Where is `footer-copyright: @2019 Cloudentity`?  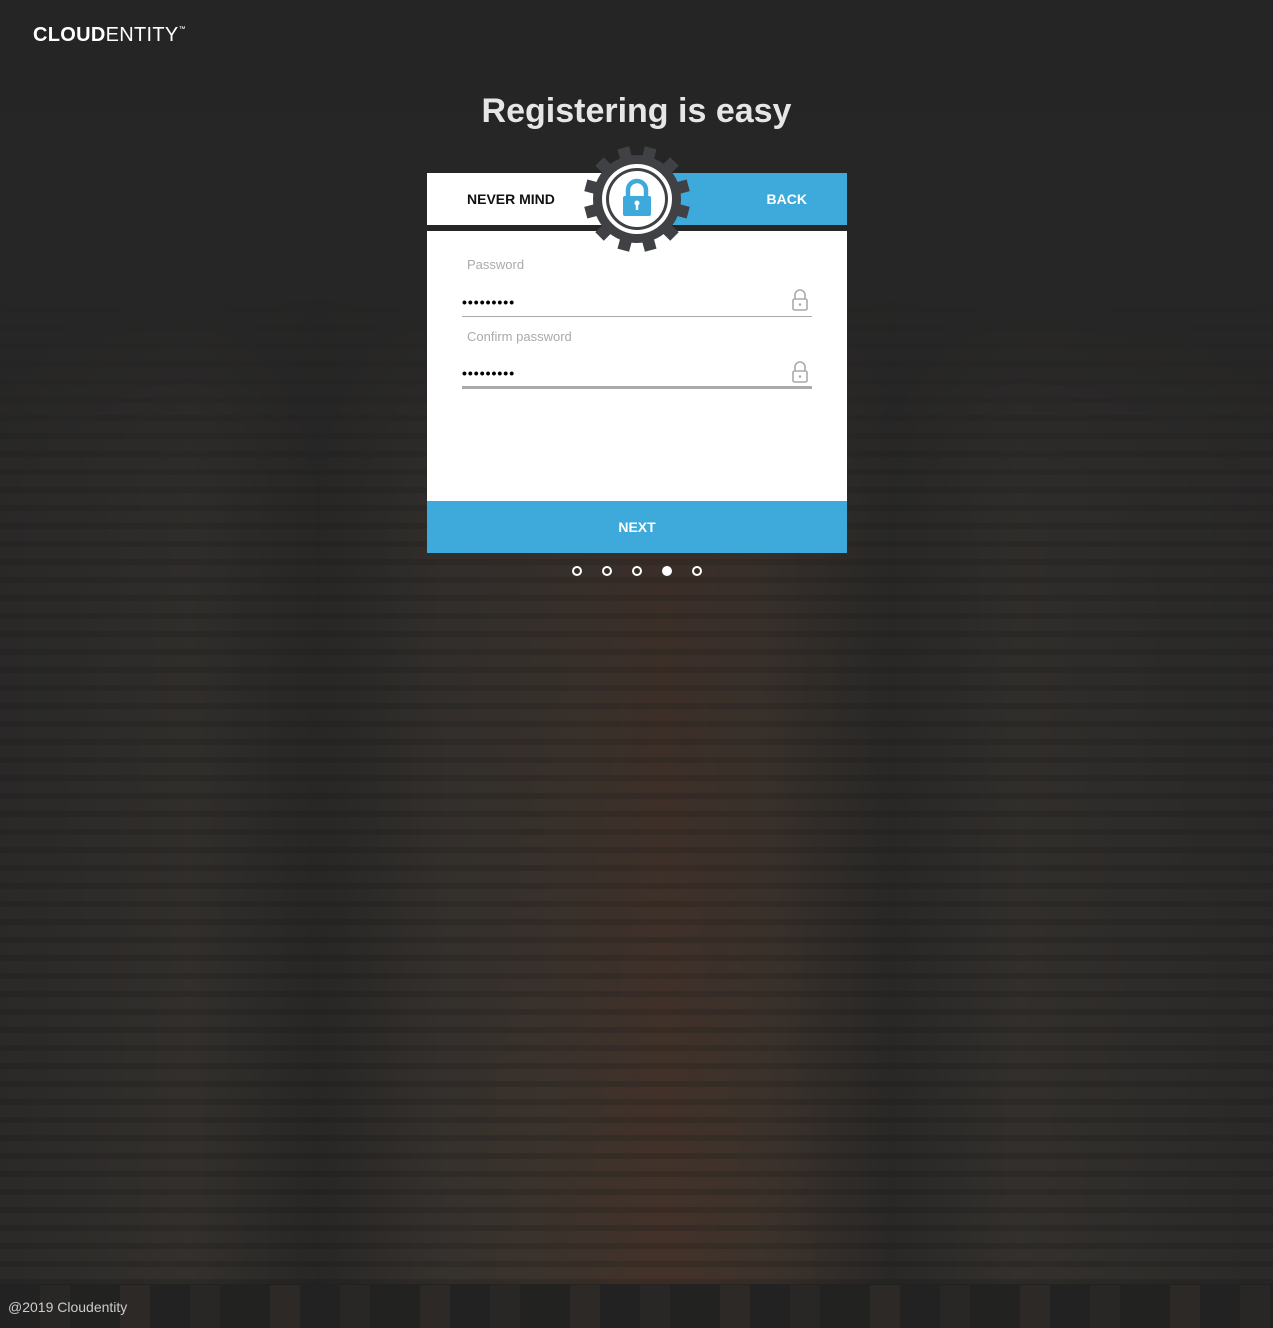
footer-copyright: @2019 Cloudentity is located at coordinates (636, 1306).